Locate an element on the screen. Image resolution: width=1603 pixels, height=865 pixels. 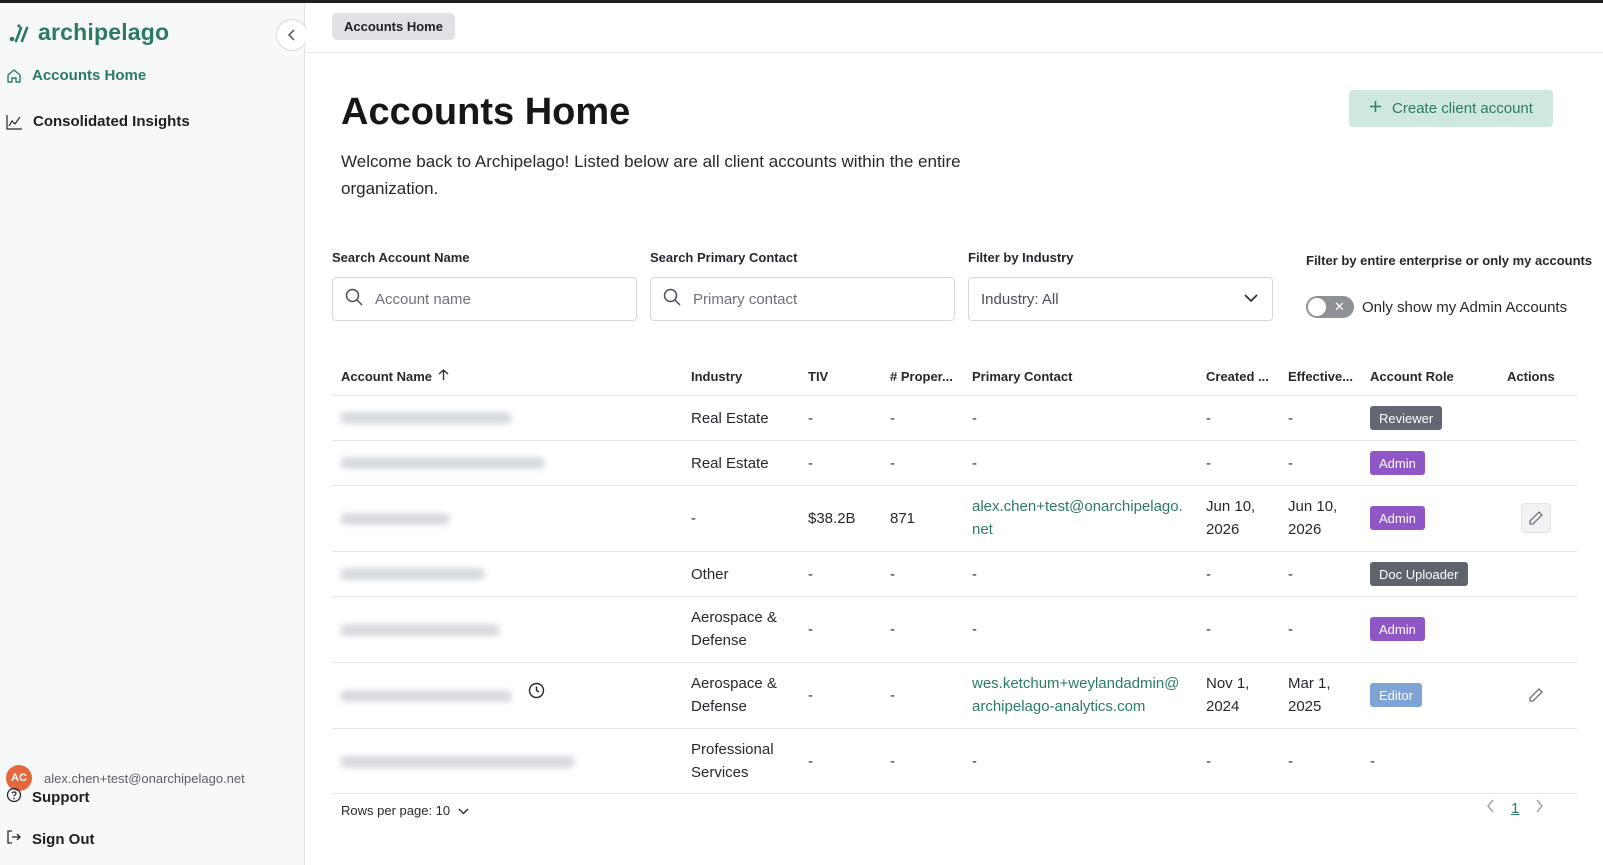
breadcrumb-bar: Accounts Home is located at coordinates (954, 28).